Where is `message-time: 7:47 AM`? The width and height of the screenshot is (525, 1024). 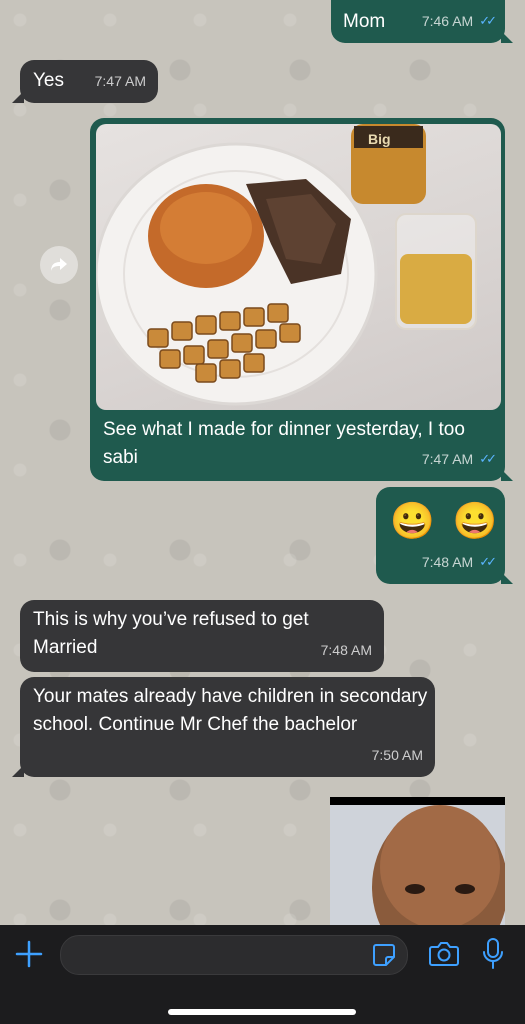 message-time: 7:47 AM is located at coordinates (120, 81).